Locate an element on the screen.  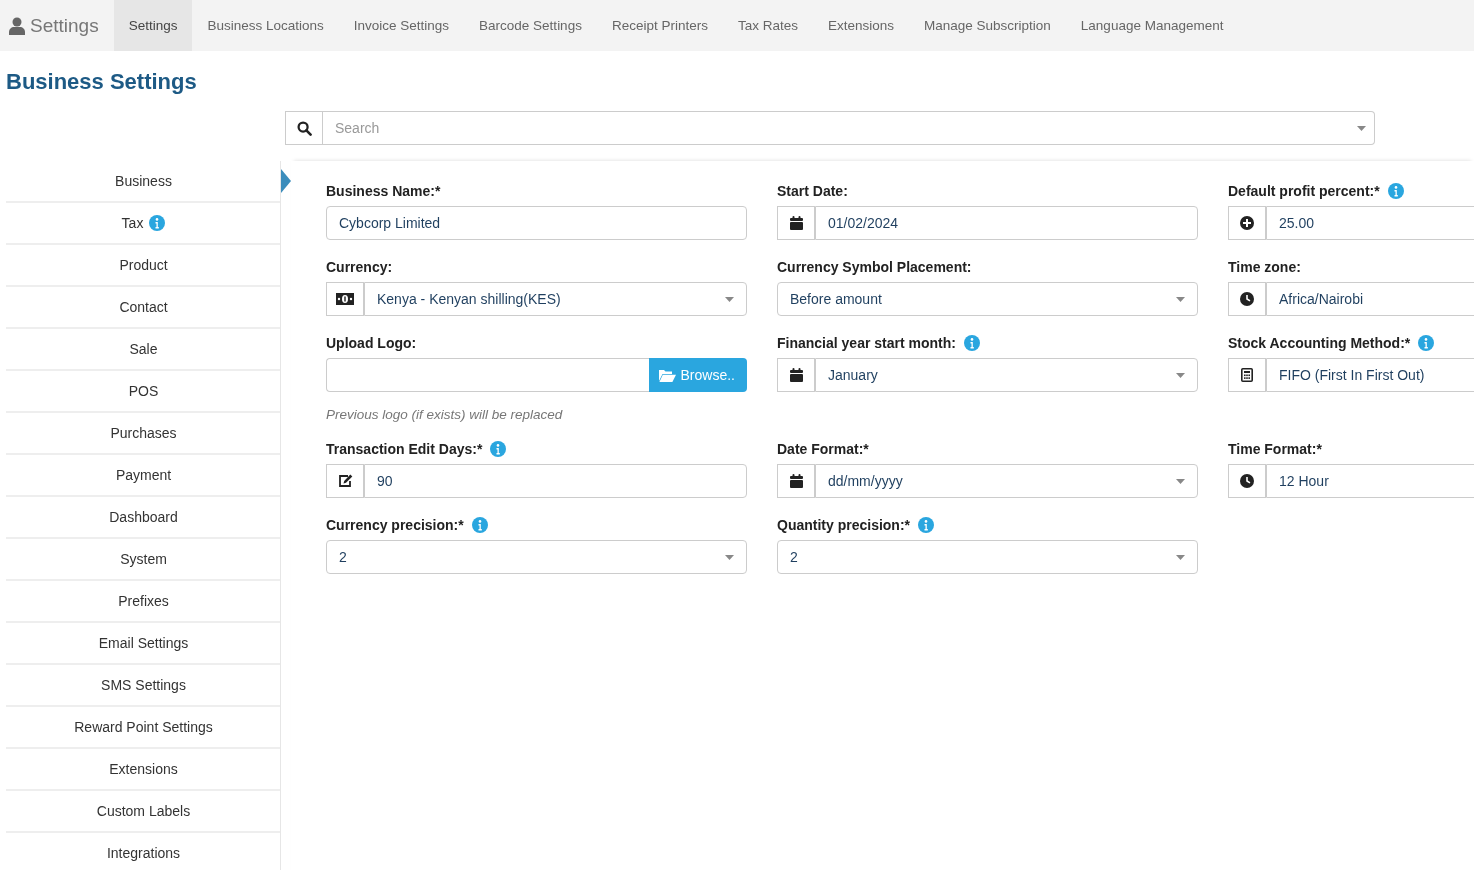
field-label: Currency Symbol Placement: is located at coordinates (874, 267).